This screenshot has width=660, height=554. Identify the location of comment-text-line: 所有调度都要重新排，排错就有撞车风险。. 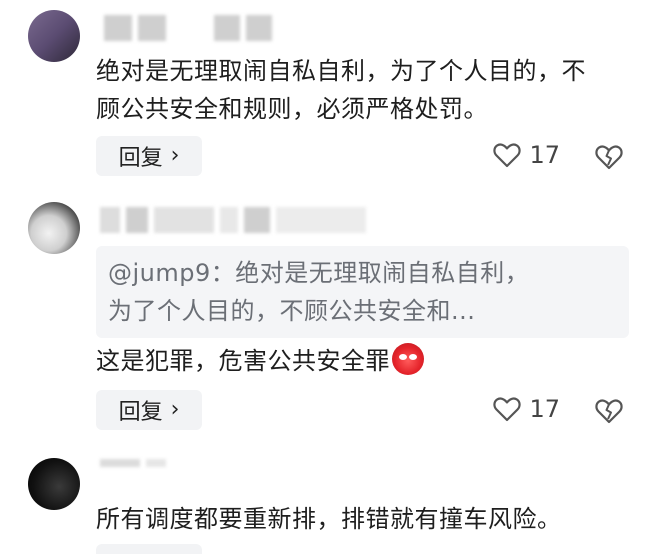
(329, 519).